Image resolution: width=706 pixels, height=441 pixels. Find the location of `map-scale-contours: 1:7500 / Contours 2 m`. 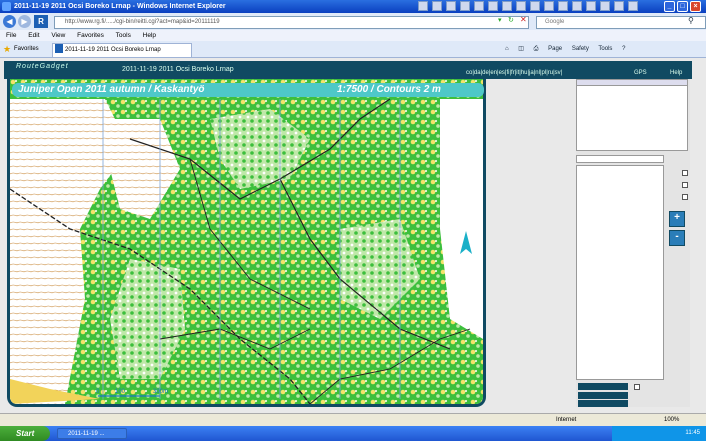

map-scale-contours: 1:7500 / Contours 2 m is located at coordinates (389, 89).